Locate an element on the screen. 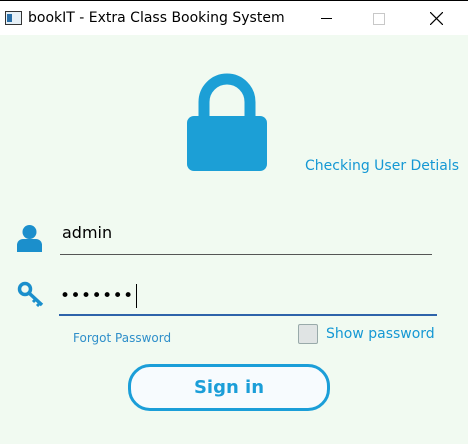 This screenshot has width=468, height=444. forgot-password-link: Forgot Password is located at coordinates (122, 338).